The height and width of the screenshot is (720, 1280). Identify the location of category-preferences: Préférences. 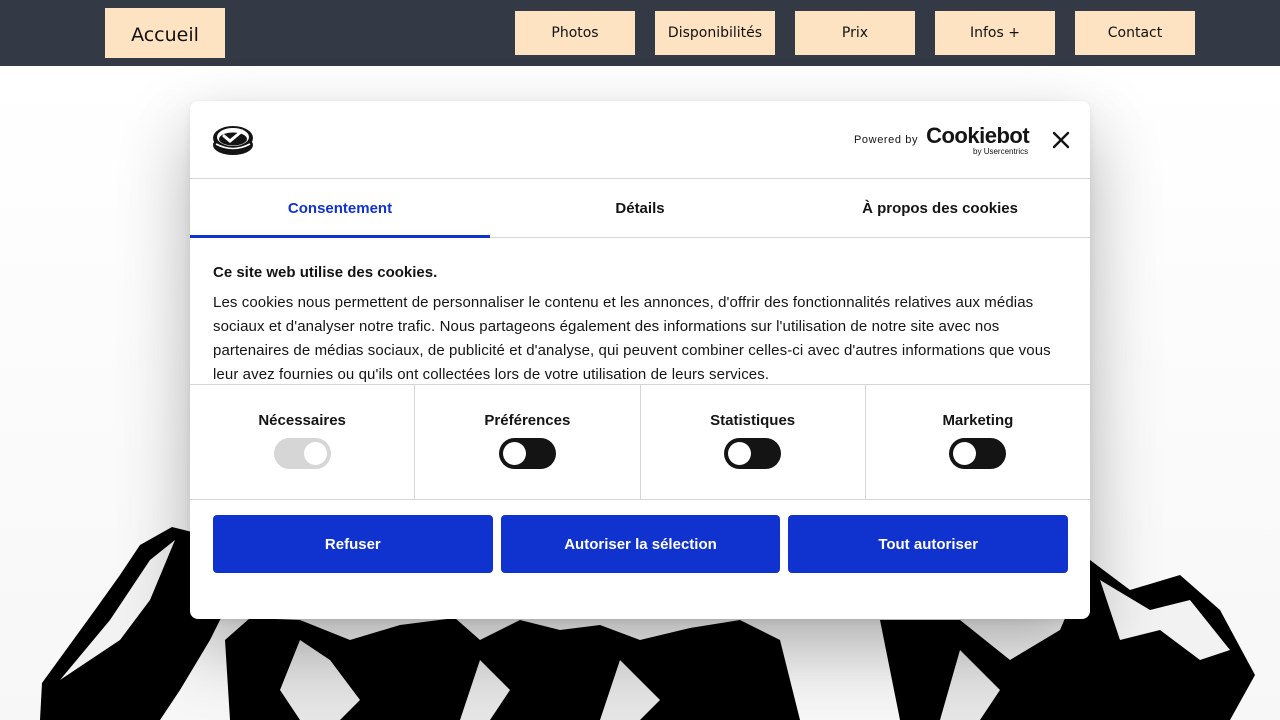
(526, 442).